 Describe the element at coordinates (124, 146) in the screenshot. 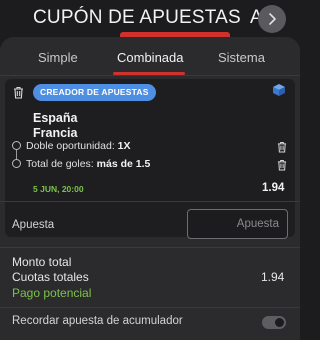

I see `selection-1-pick: 1X` at that location.